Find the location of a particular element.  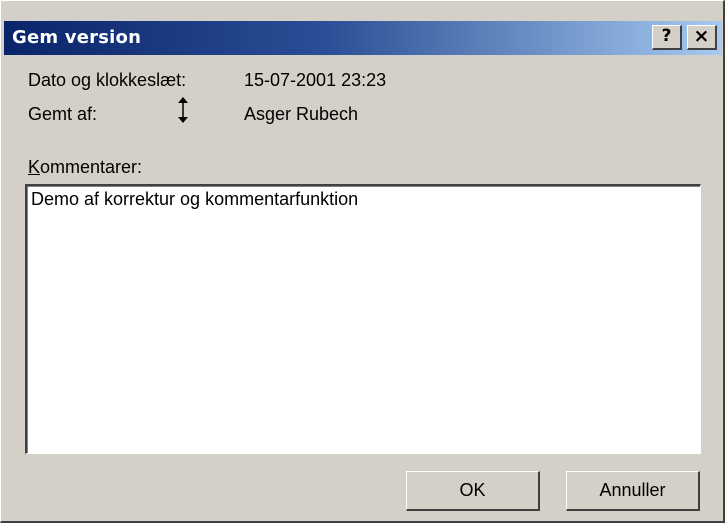

ok-button: OK is located at coordinates (473, 491).